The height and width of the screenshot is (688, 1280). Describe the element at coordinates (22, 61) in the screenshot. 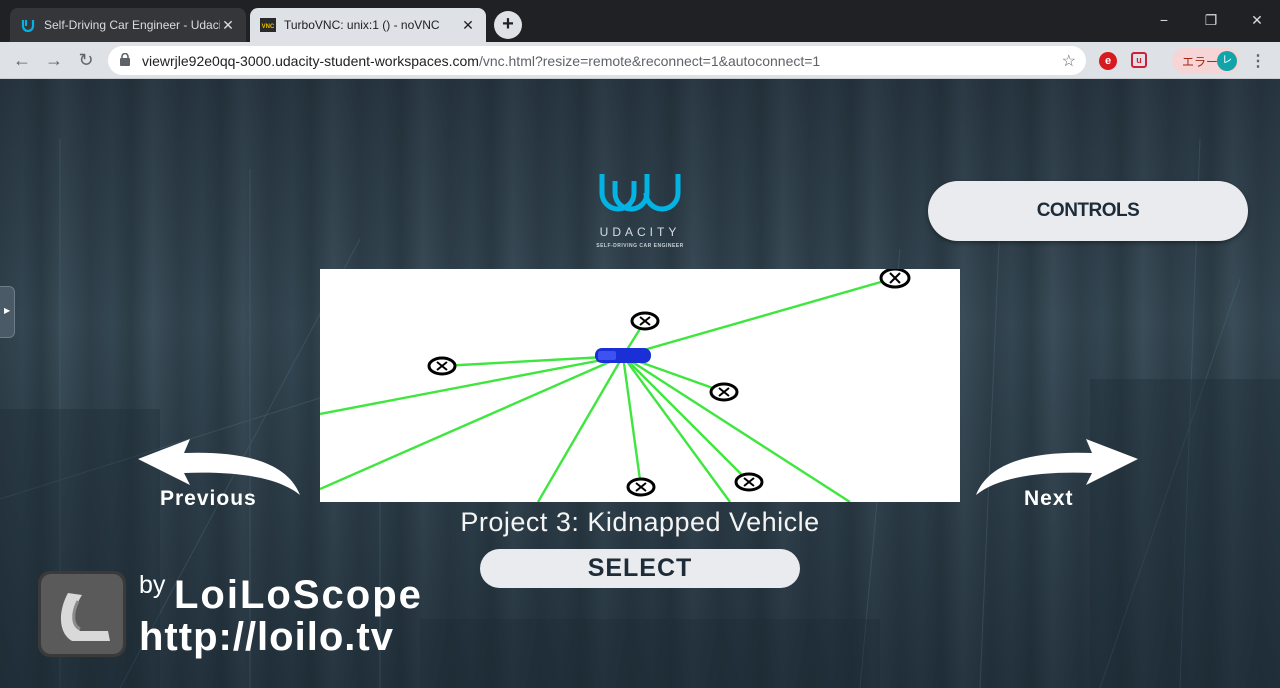

I see `back-icon: ←` at that location.